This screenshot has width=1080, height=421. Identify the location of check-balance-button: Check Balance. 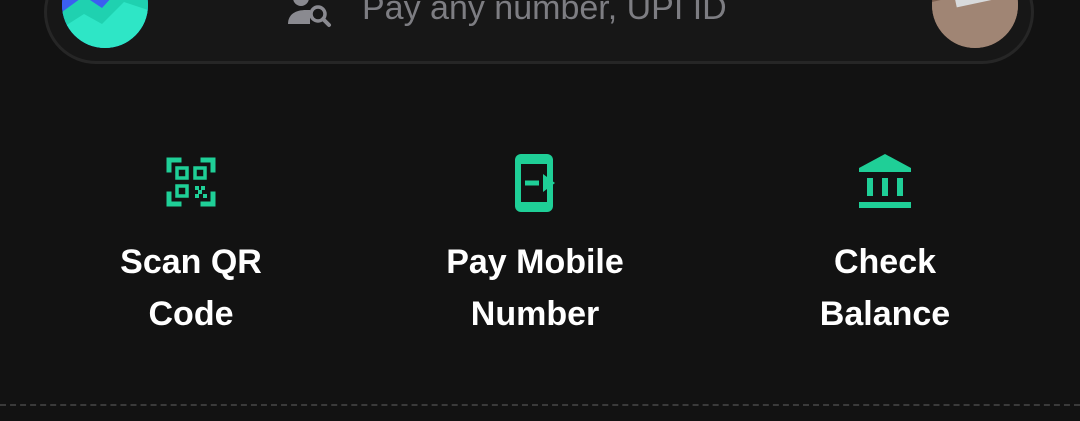
(885, 250).